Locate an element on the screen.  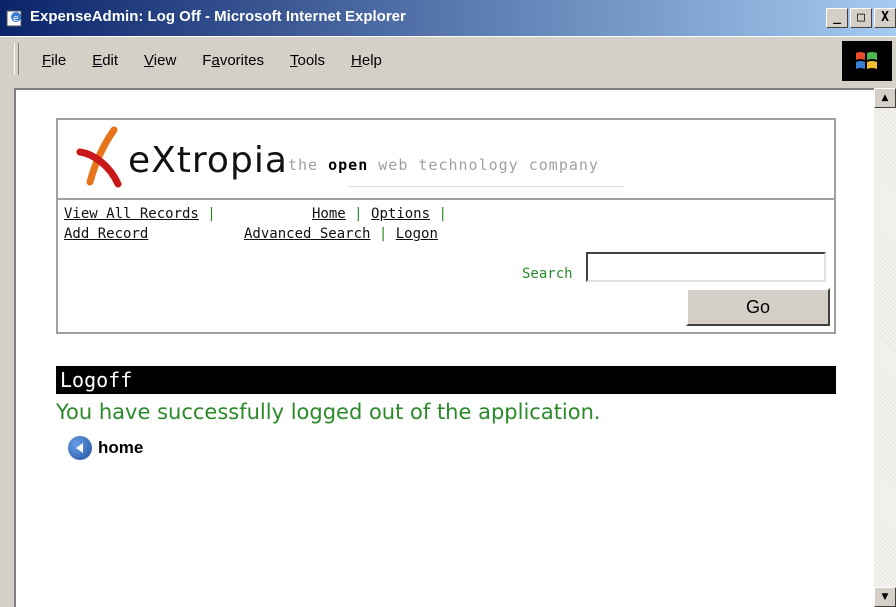
home-link-label: home is located at coordinates (121, 447).